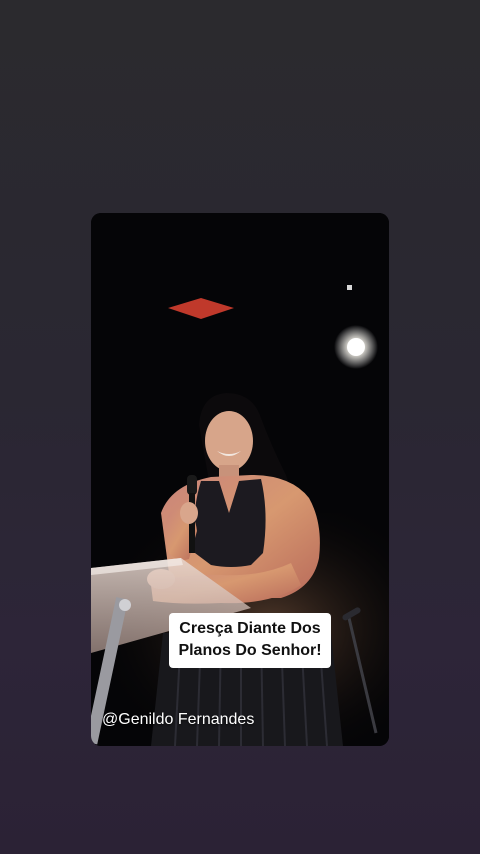  What do you see at coordinates (250, 640) in the screenshot?
I see `caption-box: Cresça Diante Dos Planos Do Senhor!` at bounding box center [250, 640].